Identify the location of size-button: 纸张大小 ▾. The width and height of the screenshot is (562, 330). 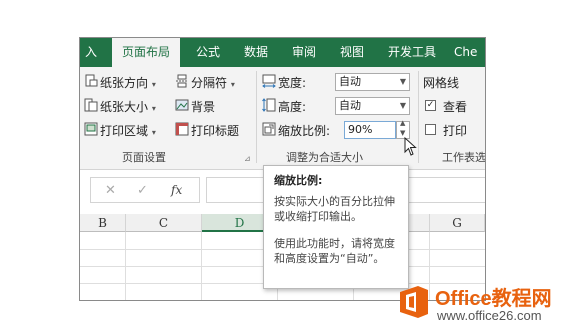
(128, 106).